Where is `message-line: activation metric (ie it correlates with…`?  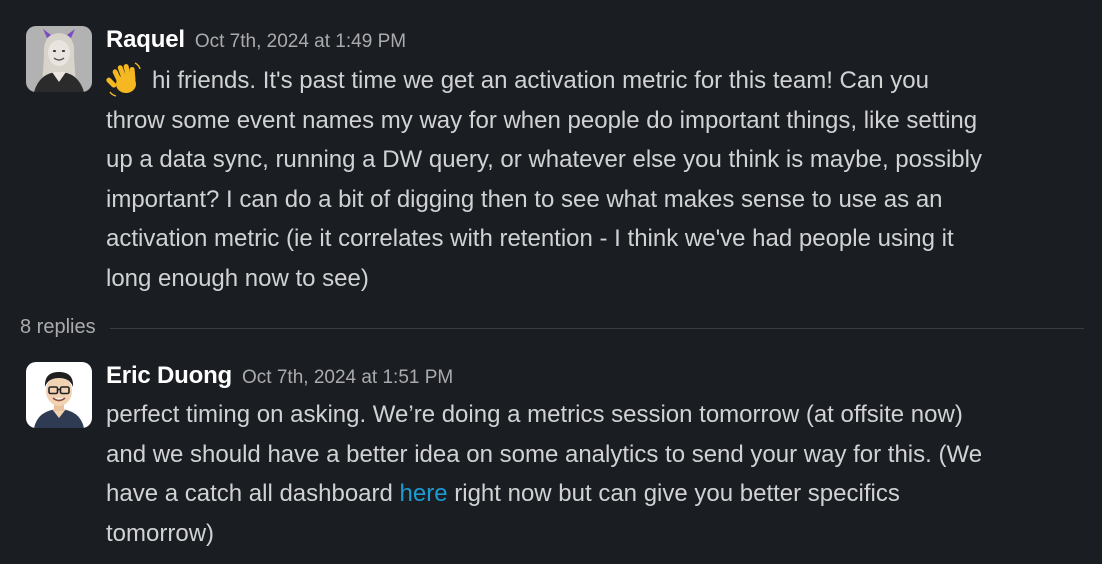 message-line: activation metric (ie it correlates with… is located at coordinates (530, 238).